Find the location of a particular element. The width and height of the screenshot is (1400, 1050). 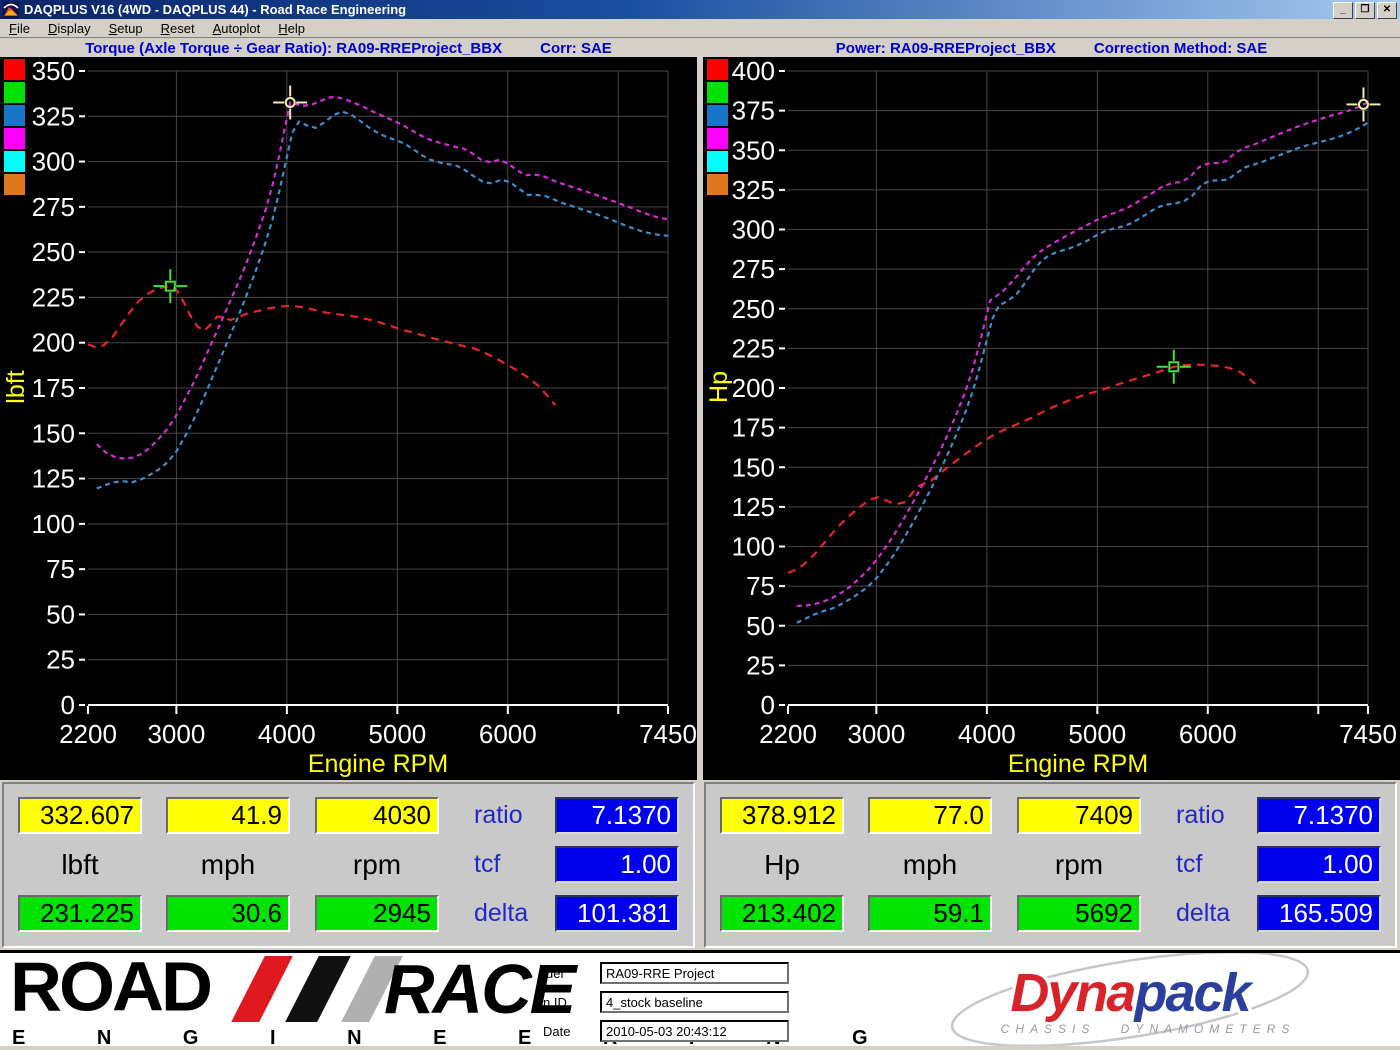

cursor1-mph-readout: 77.0 is located at coordinates (930, 815).